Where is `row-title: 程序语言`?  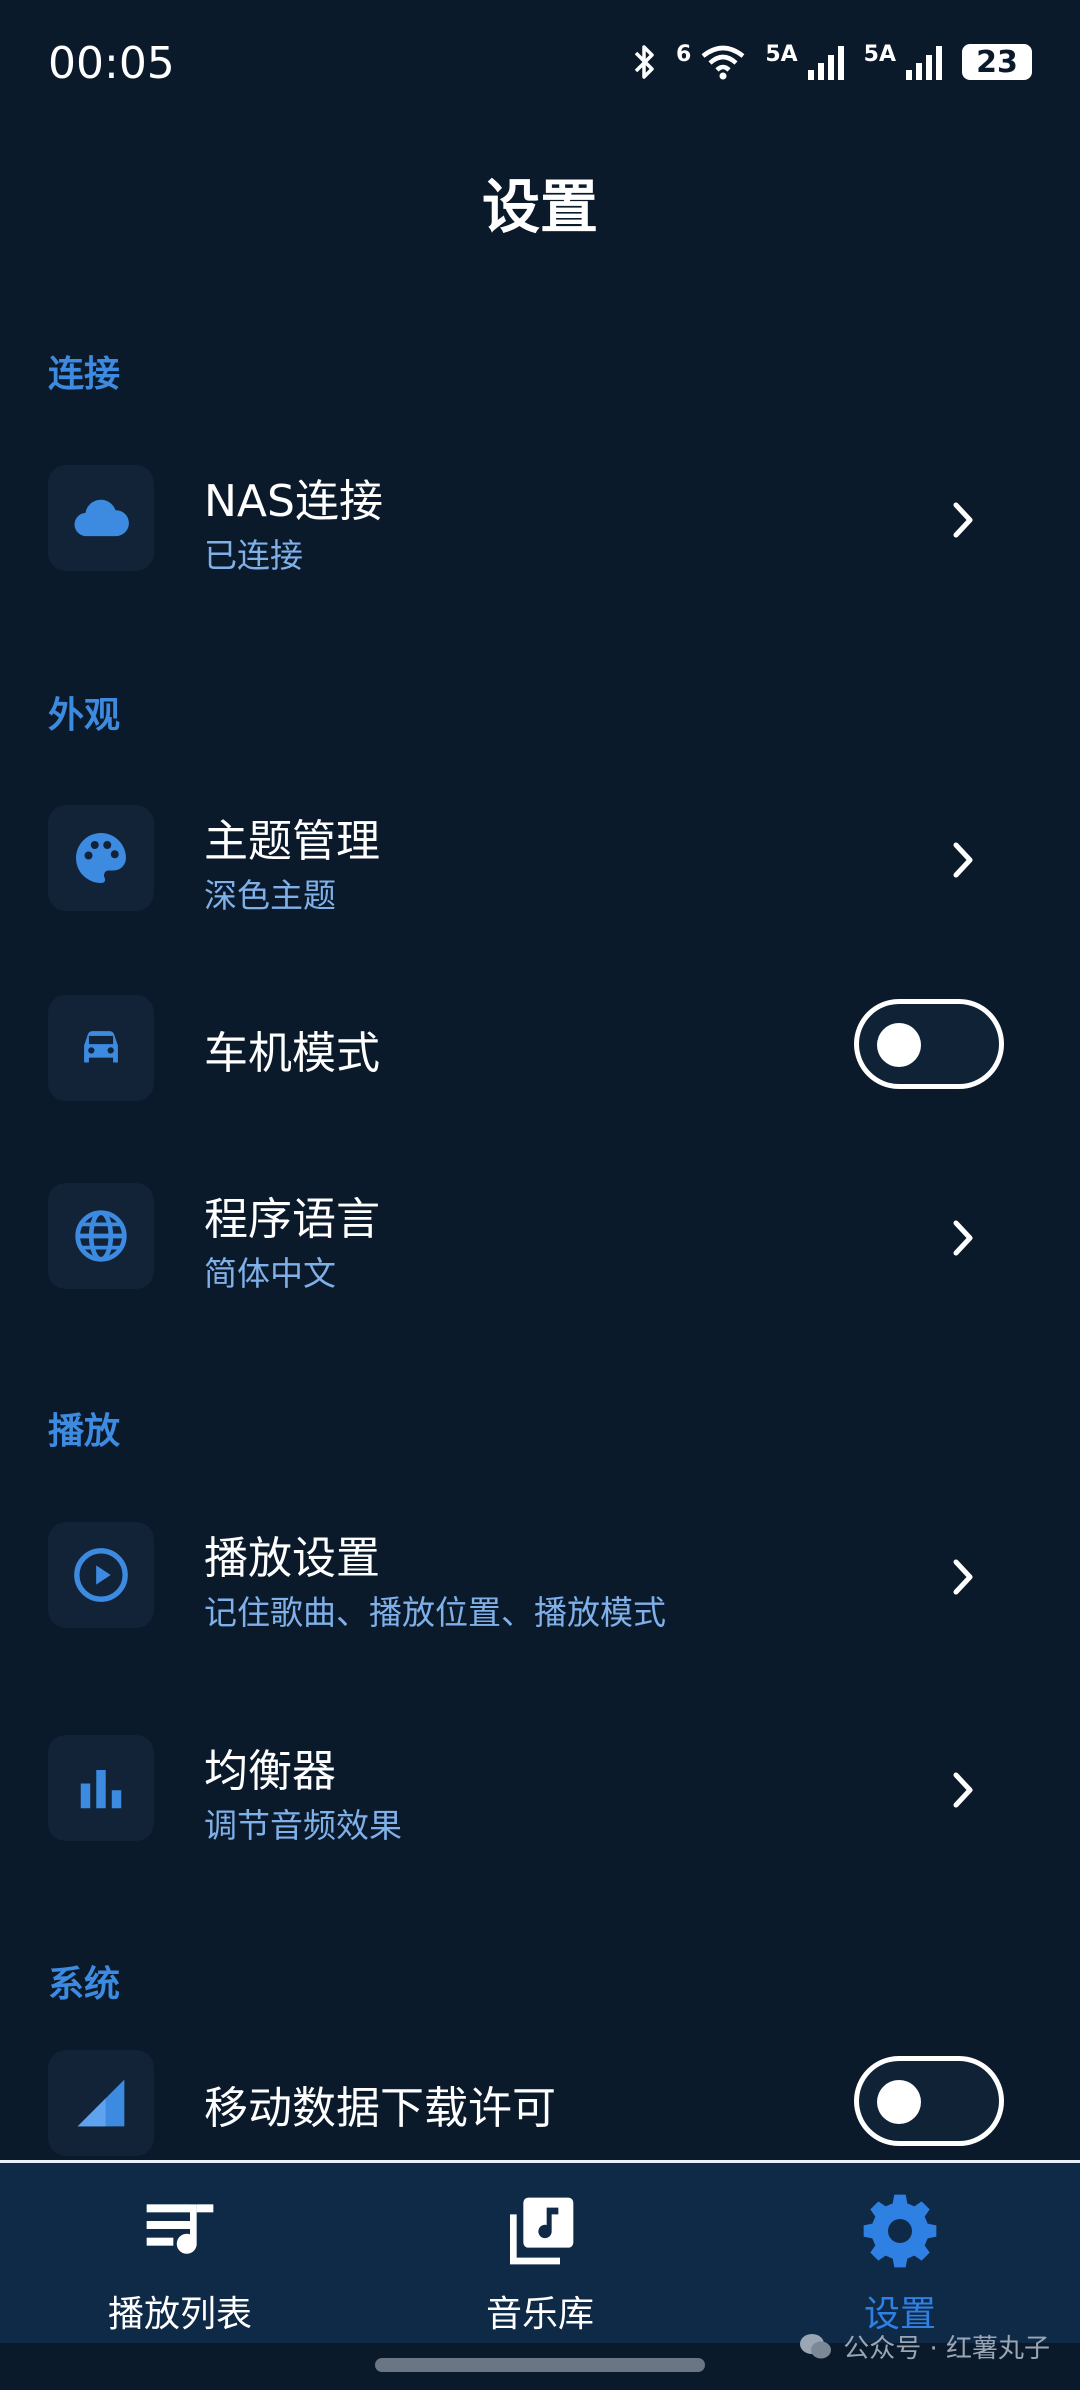 row-title: 程序语言 is located at coordinates (292, 1219).